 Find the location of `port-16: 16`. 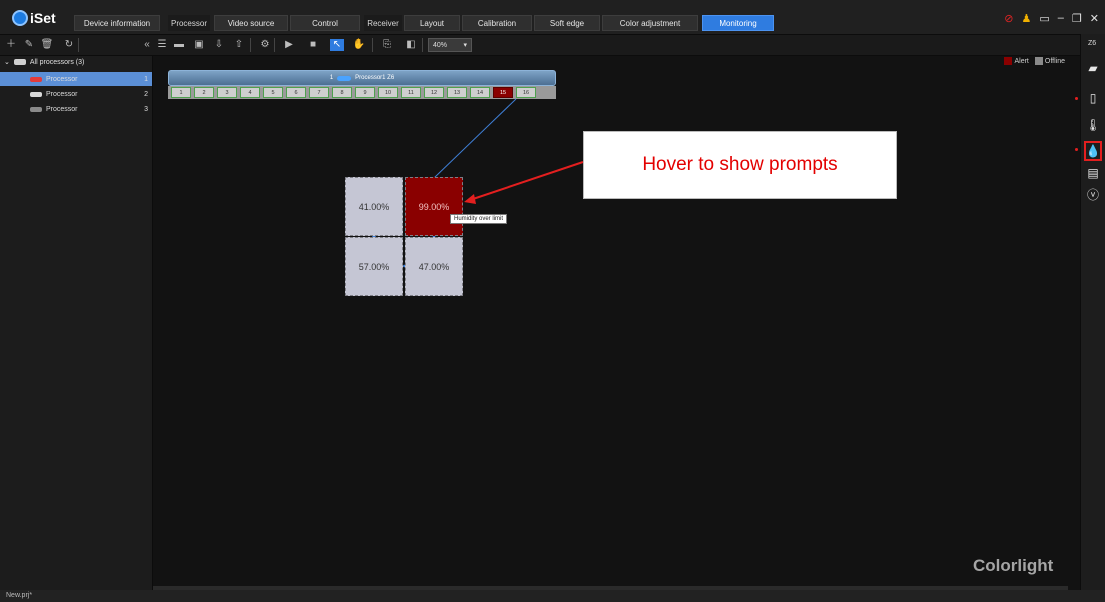

port-16: 16 is located at coordinates (526, 92).